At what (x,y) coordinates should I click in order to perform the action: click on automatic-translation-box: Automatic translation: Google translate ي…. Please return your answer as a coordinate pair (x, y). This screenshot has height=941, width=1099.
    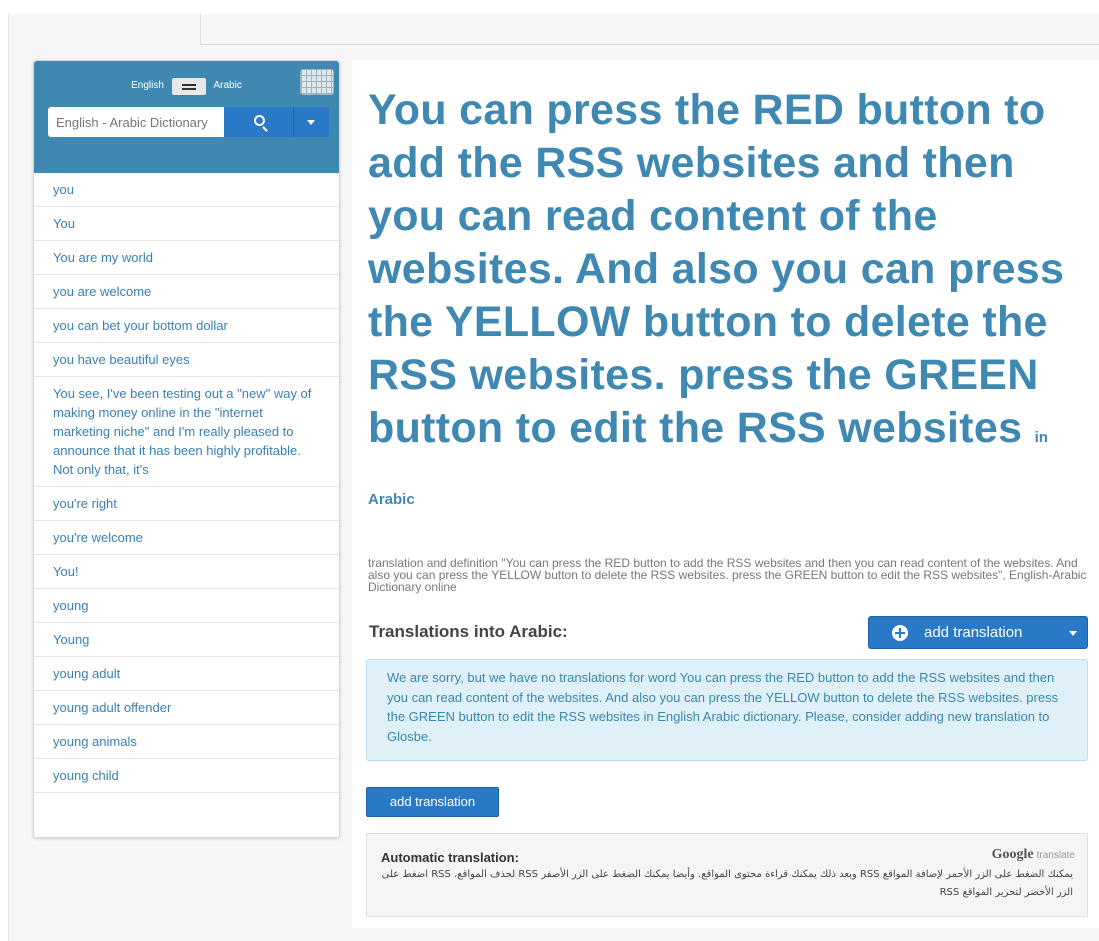
    Looking at the image, I should click on (727, 875).